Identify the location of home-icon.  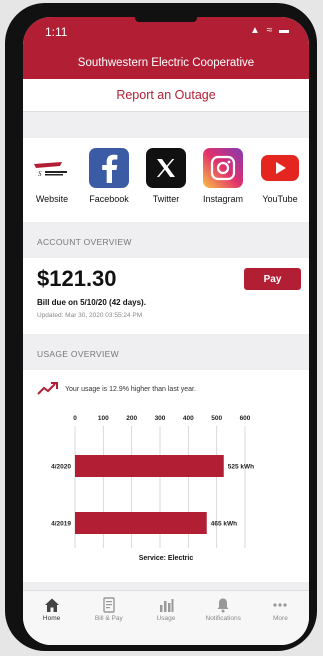
(51, 605).